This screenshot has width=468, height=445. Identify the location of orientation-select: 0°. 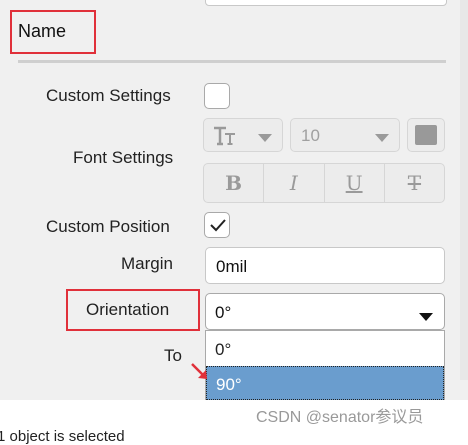
(325, 311).